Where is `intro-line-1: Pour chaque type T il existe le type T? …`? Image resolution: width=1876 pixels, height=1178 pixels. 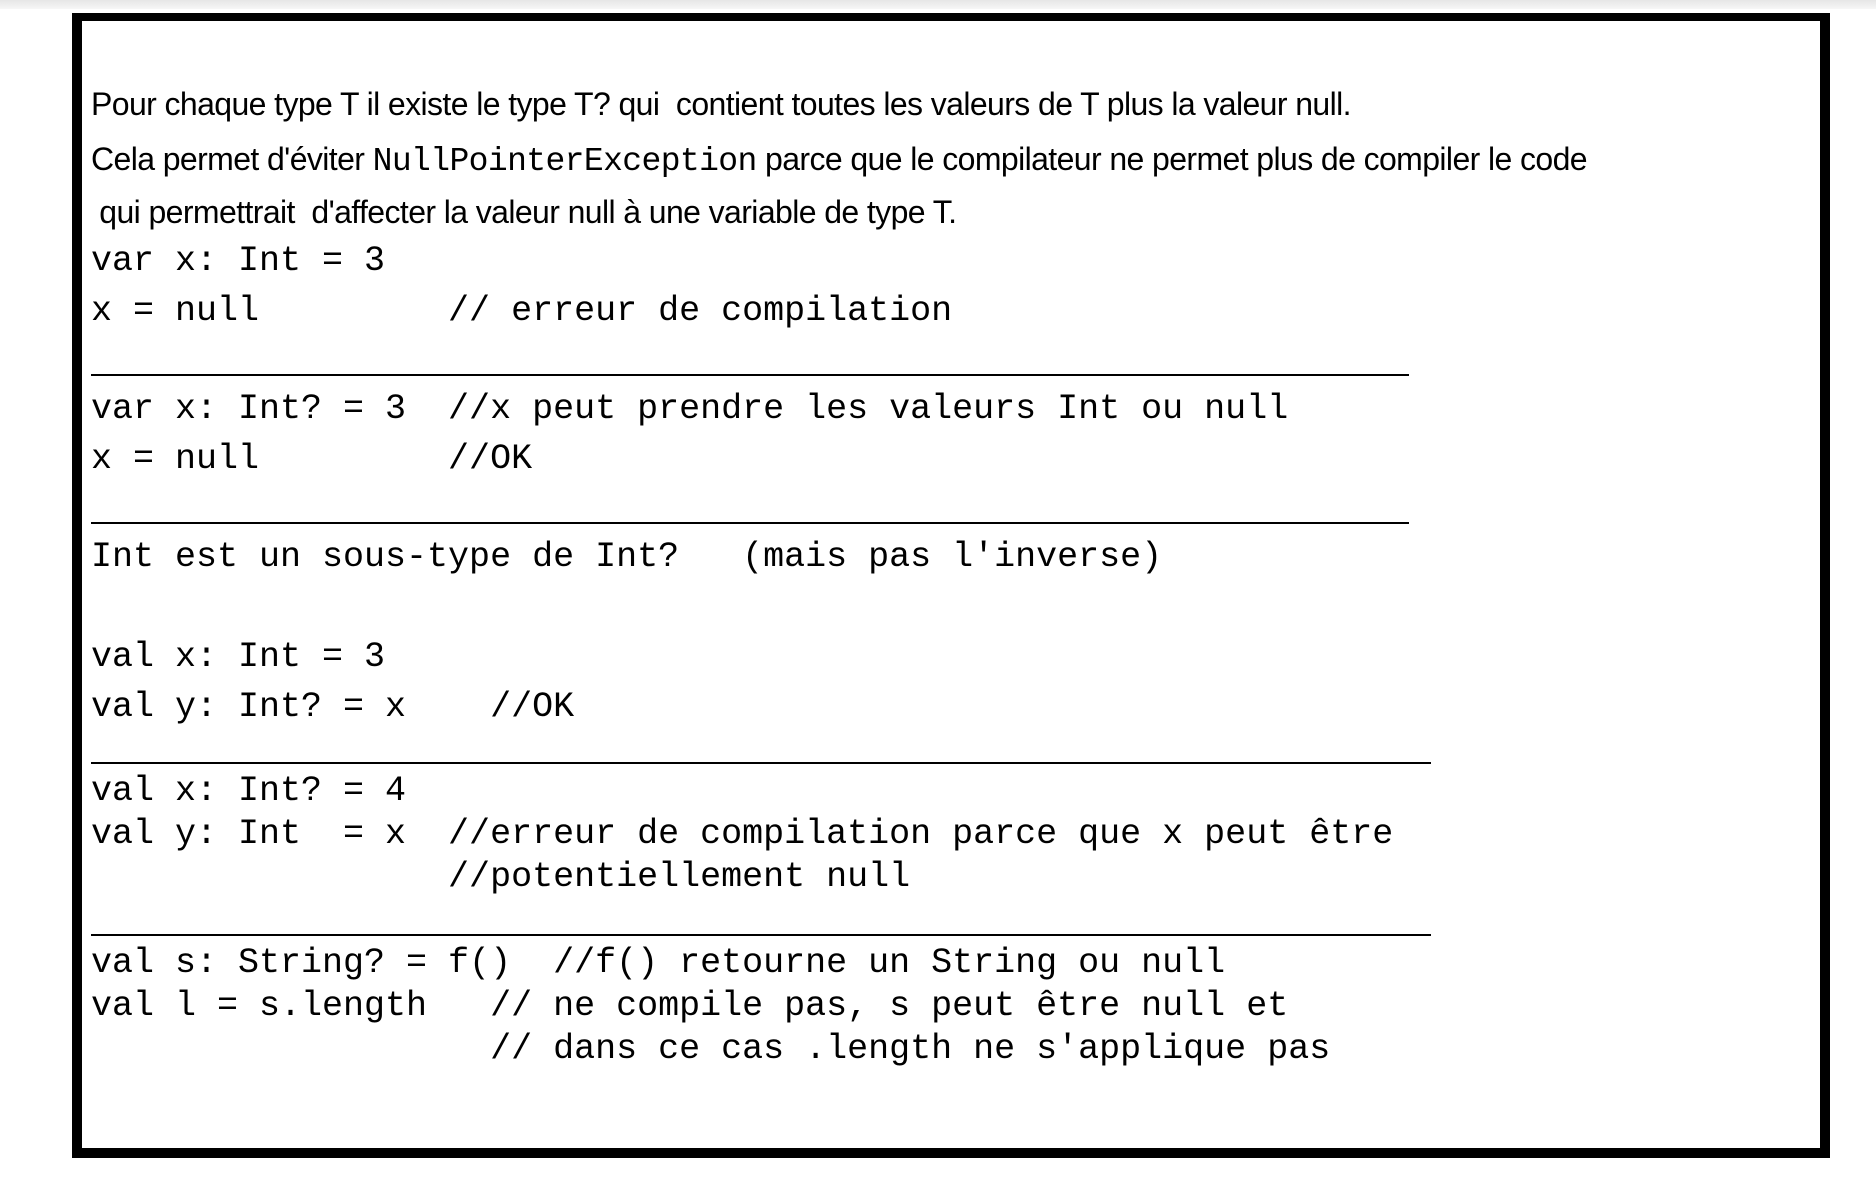
intro-line-1: Pour chaque type T il existe le type T? … is located at coordinates (721, 104).